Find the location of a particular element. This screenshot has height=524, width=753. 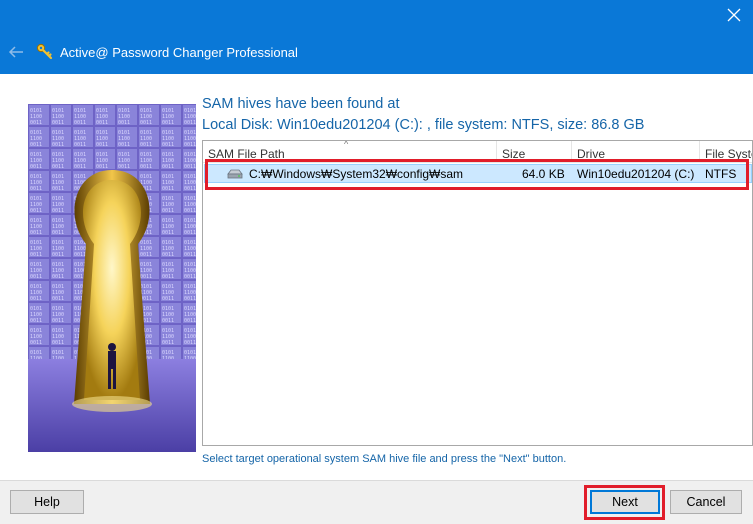

key-icon is located at coordinates (45, 52).